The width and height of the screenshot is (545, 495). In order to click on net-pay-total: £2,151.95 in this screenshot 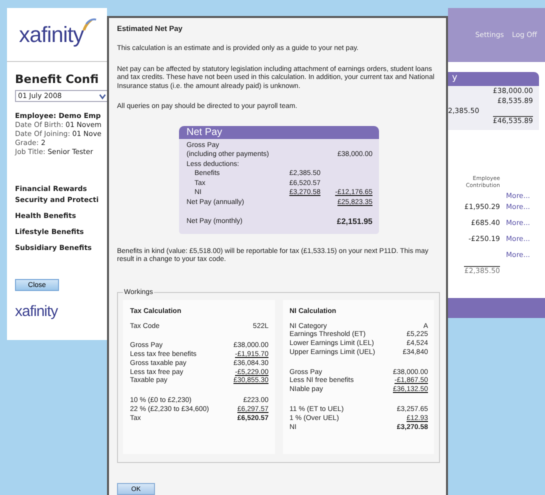, I will do `click(354, 221)`.